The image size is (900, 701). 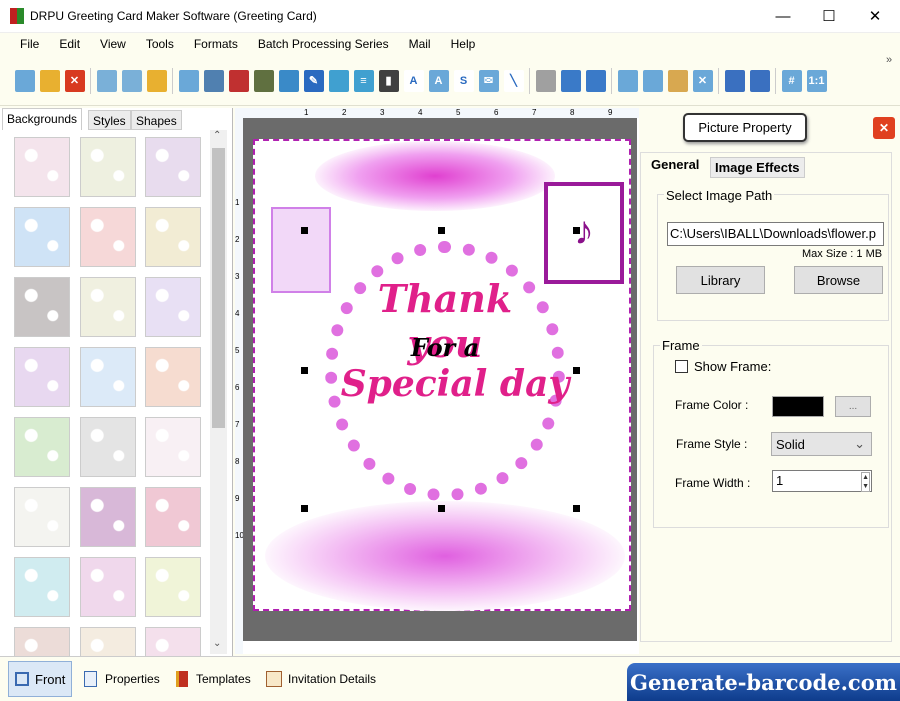 What do you see at coordinates (681, 366) in the screenshot?
I see `show-frame-checkbox` at bounding box center [681, 366].